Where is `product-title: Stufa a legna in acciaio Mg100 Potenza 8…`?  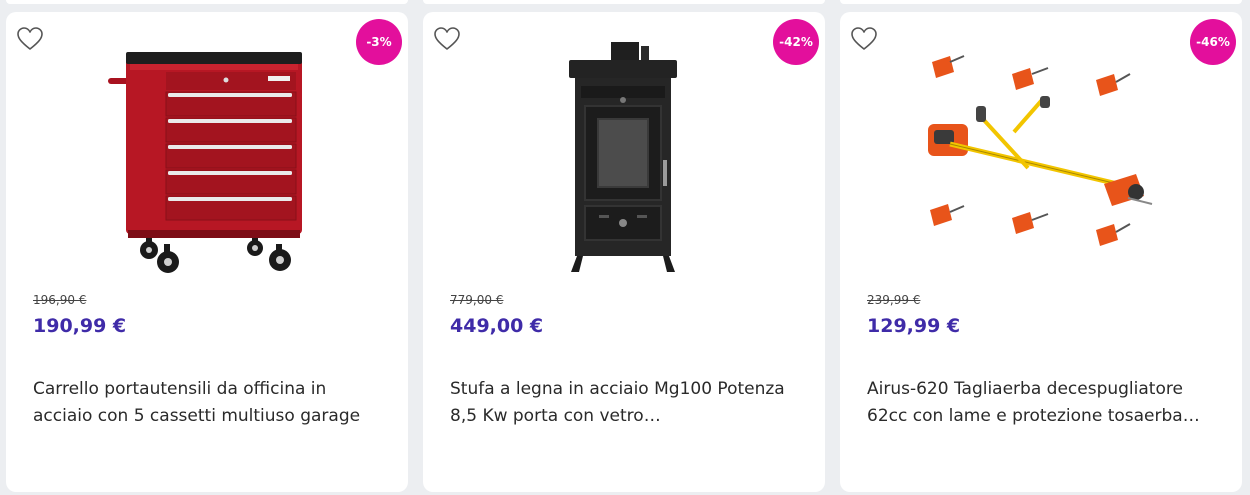
product-title: Stufa a legna in acciaio Mg100 Potenza 8… is located at coordinates (624, 403).